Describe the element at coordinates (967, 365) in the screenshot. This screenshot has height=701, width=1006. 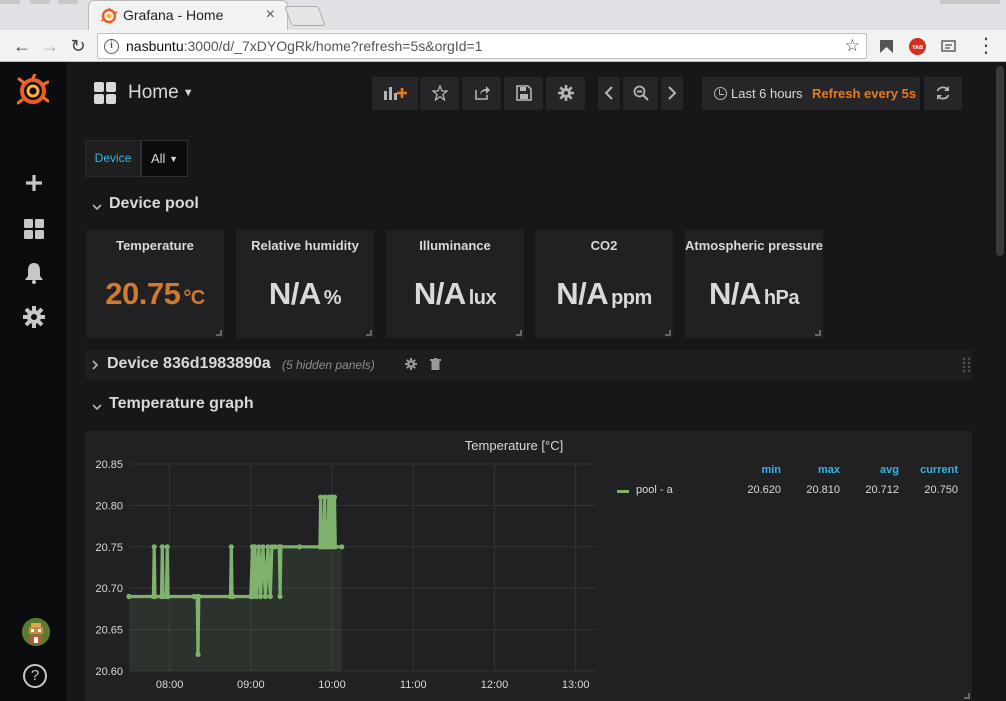
I see `drag-handle-icon` at that location.